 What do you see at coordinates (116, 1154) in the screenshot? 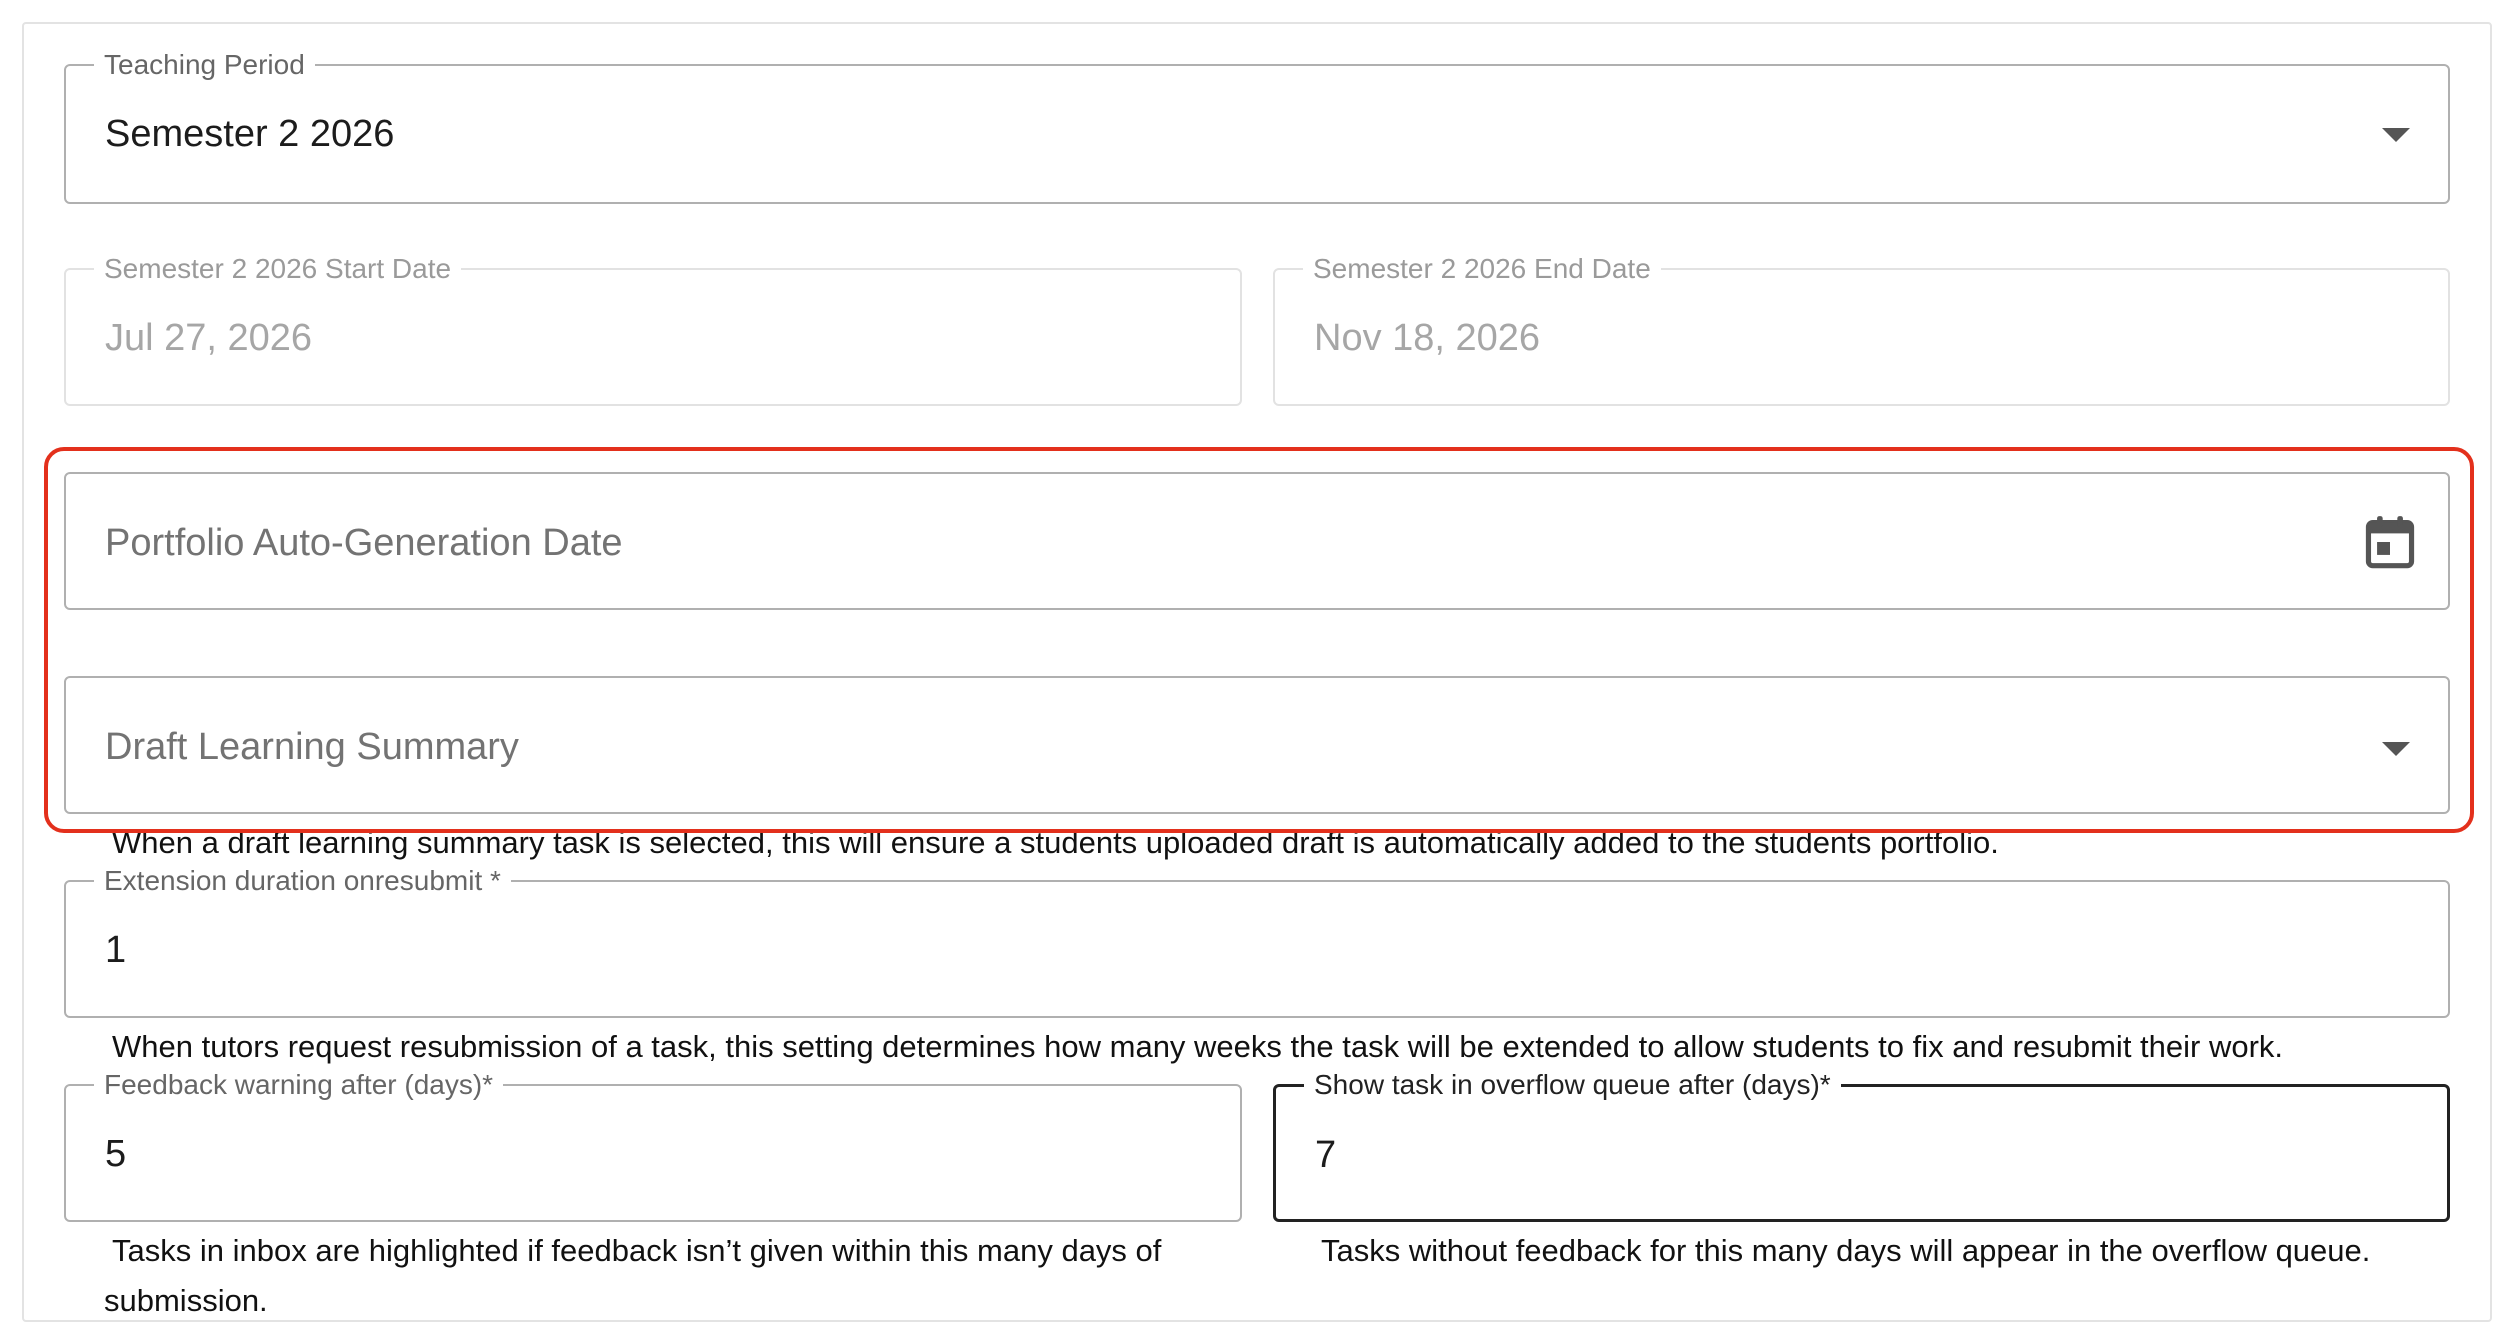
I see `feedback-warning-value: 5` at bounding box center [116, 1154].